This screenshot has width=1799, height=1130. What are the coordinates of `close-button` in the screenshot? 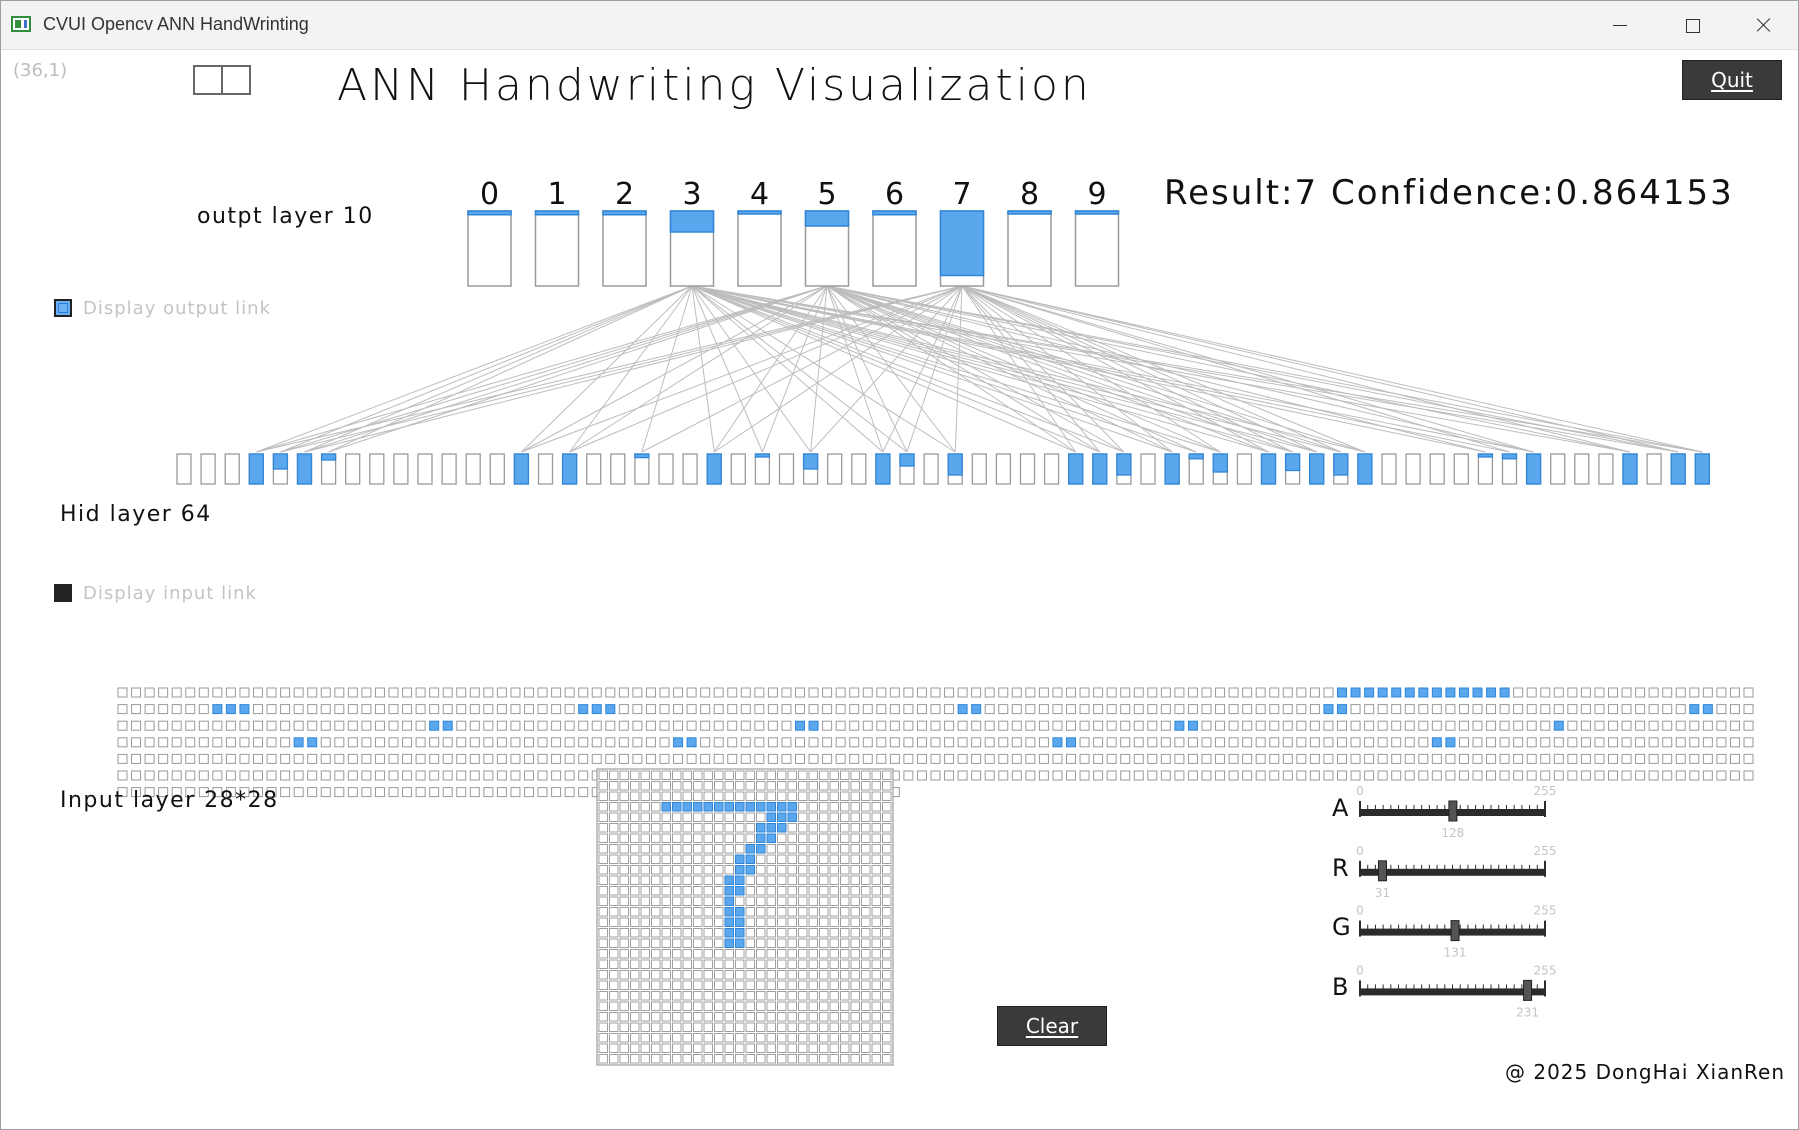 It's located at (1764, 25).